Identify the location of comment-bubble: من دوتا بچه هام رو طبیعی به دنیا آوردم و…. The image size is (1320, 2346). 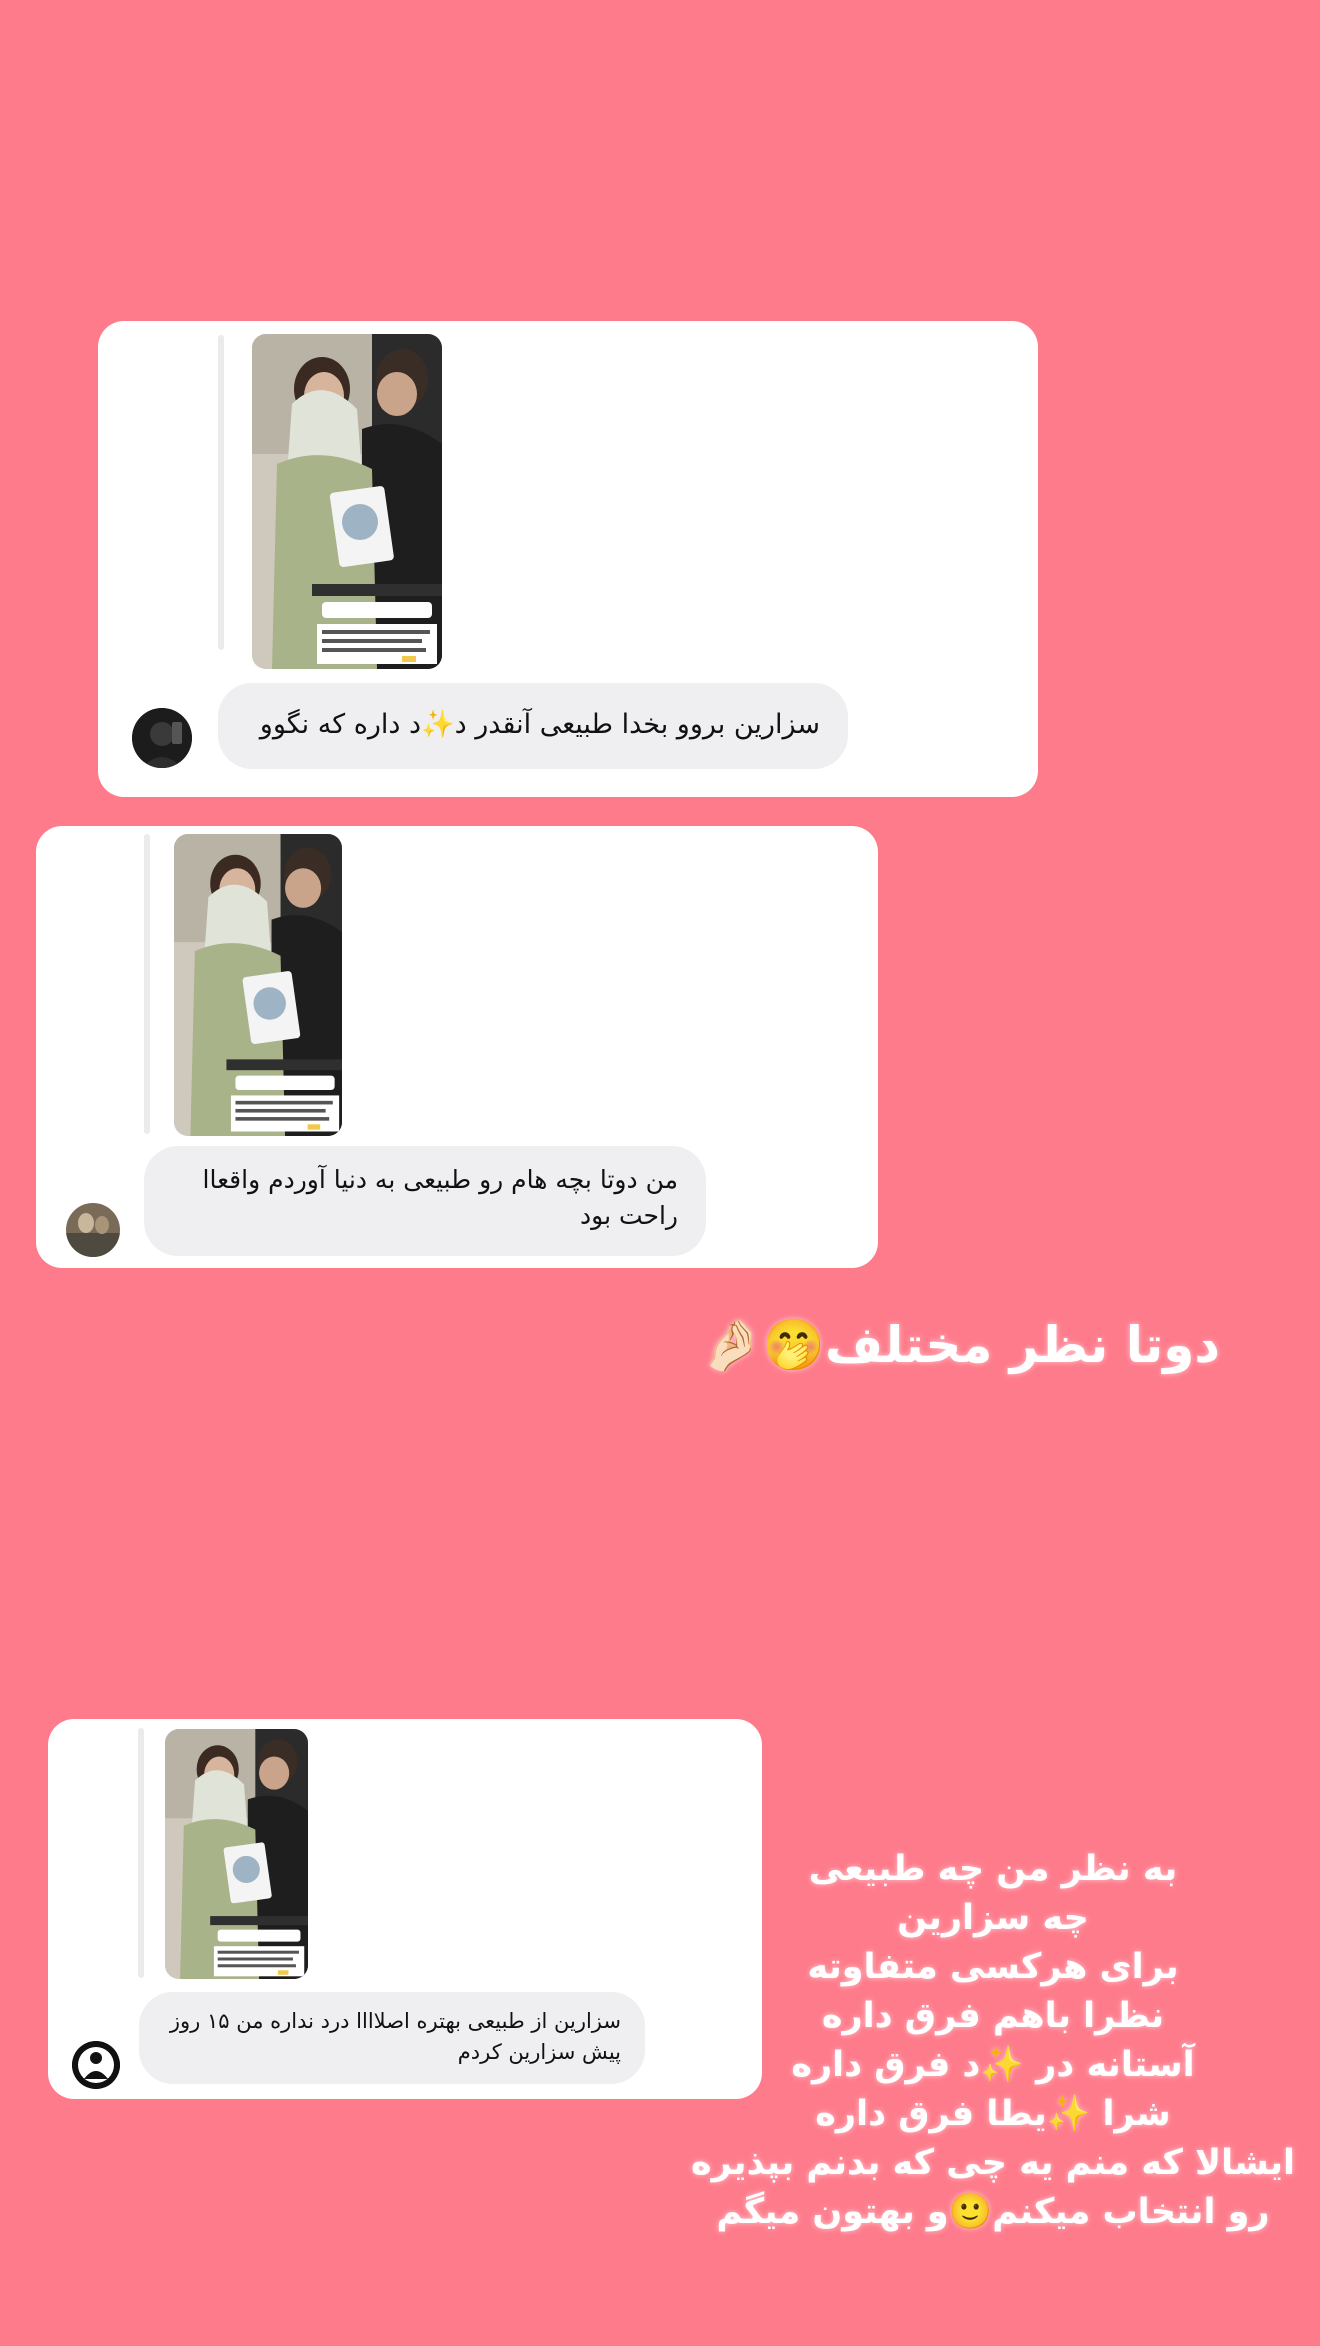
(425, 1201).